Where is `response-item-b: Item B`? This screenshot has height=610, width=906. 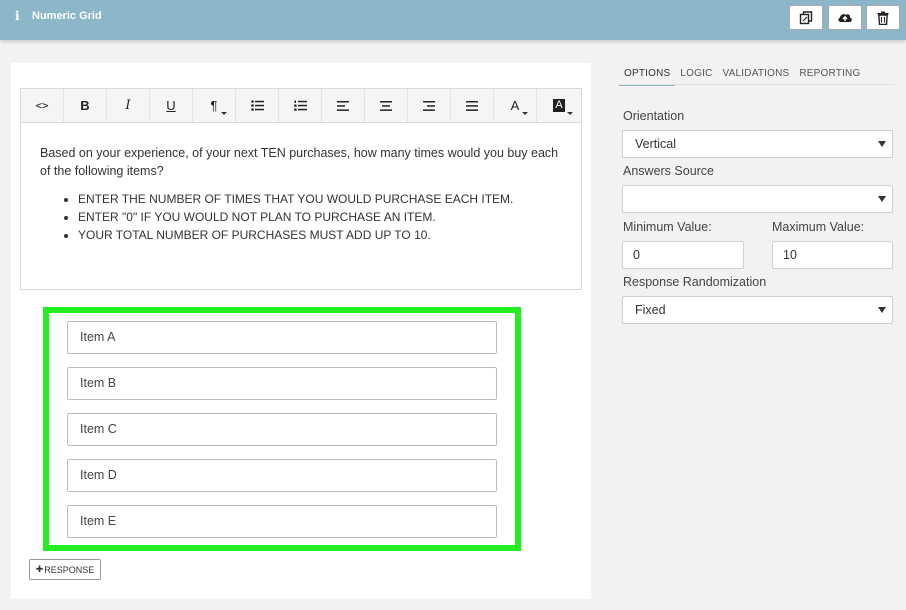 response-item-b: Item B is located at coordinates (282, 383).